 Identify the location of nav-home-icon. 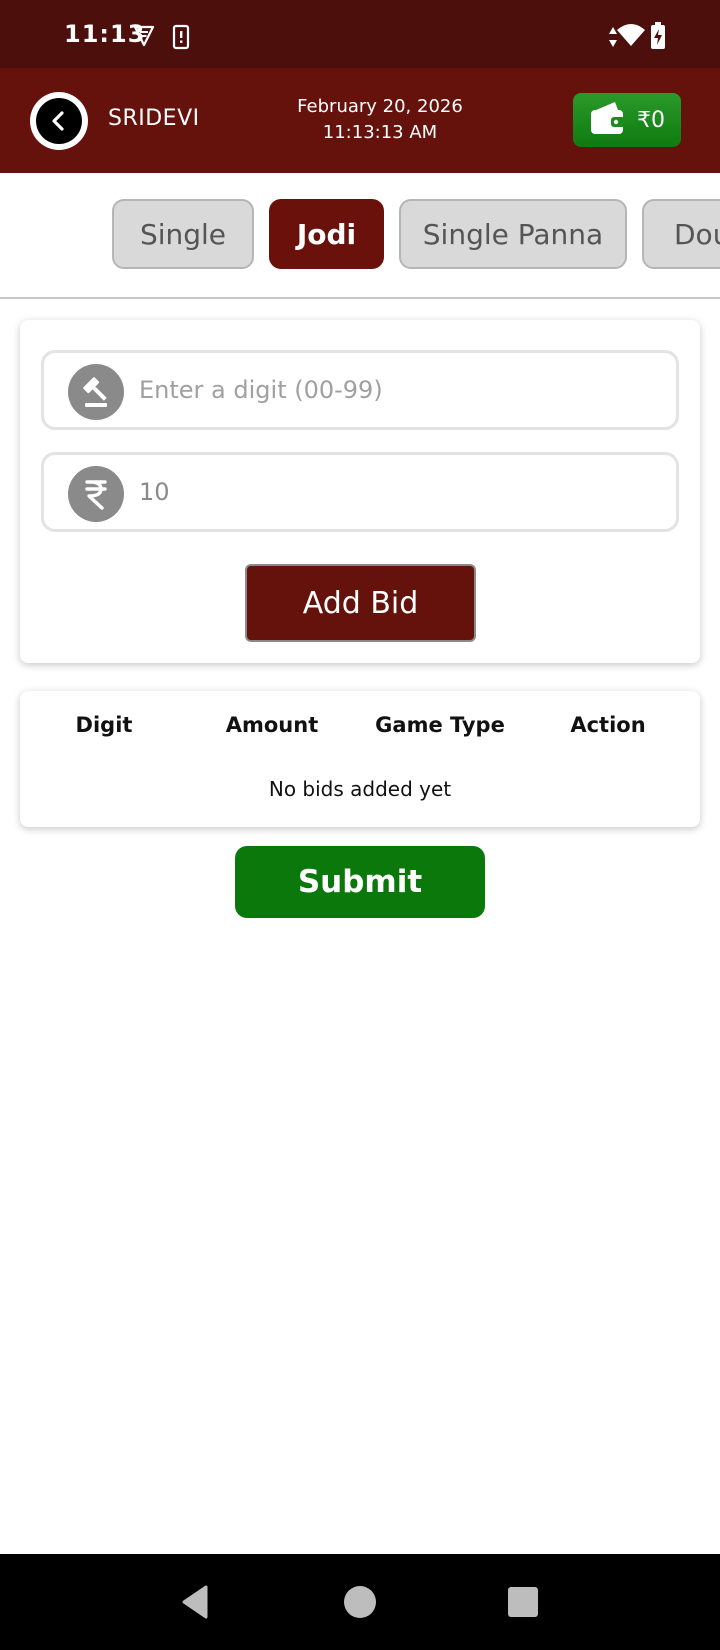
(360, 1602).